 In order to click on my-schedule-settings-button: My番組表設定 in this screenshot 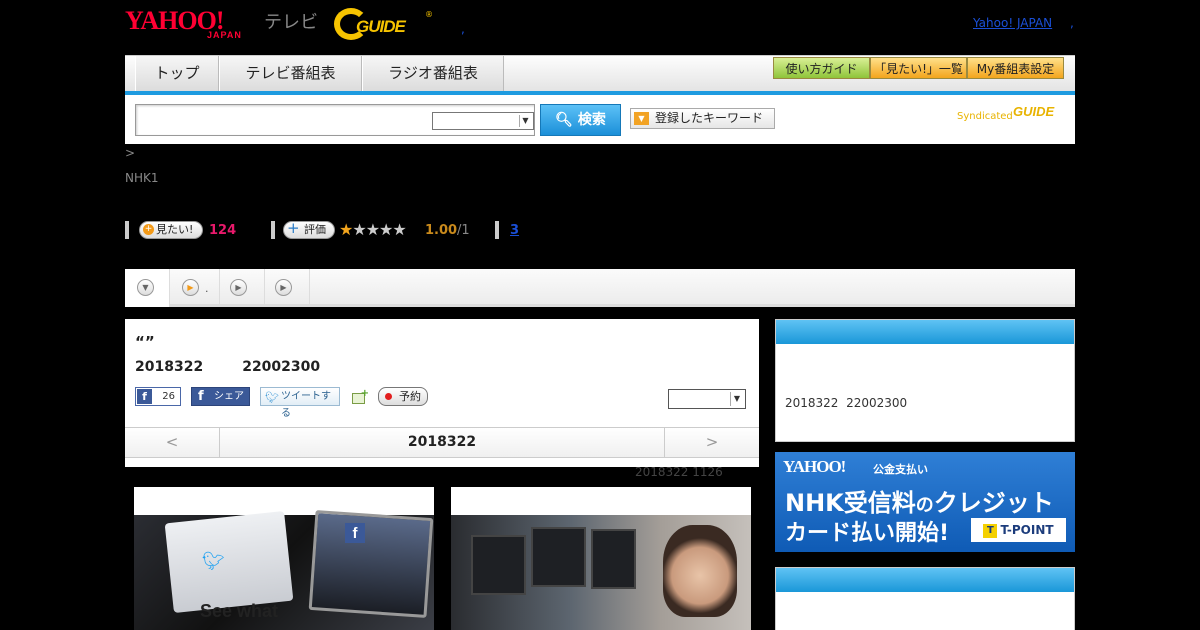, I will do `click(1015, 68)`.